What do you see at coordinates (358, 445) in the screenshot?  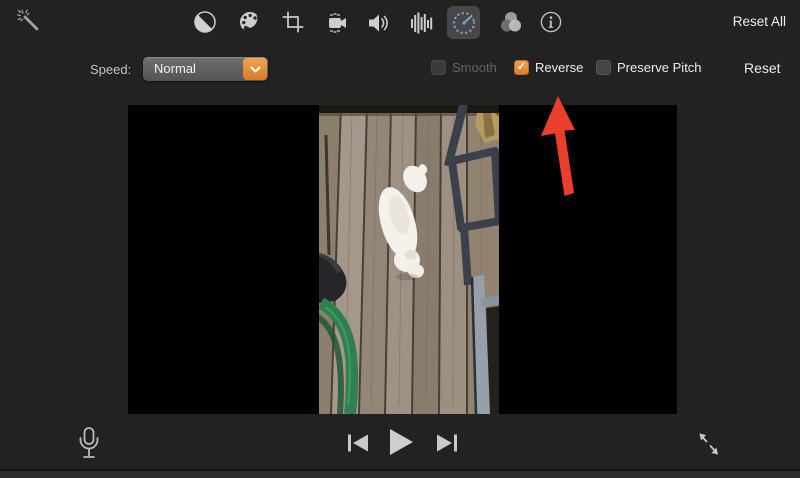 I see `previous-frame-icon` at bounding box center [358, 445].